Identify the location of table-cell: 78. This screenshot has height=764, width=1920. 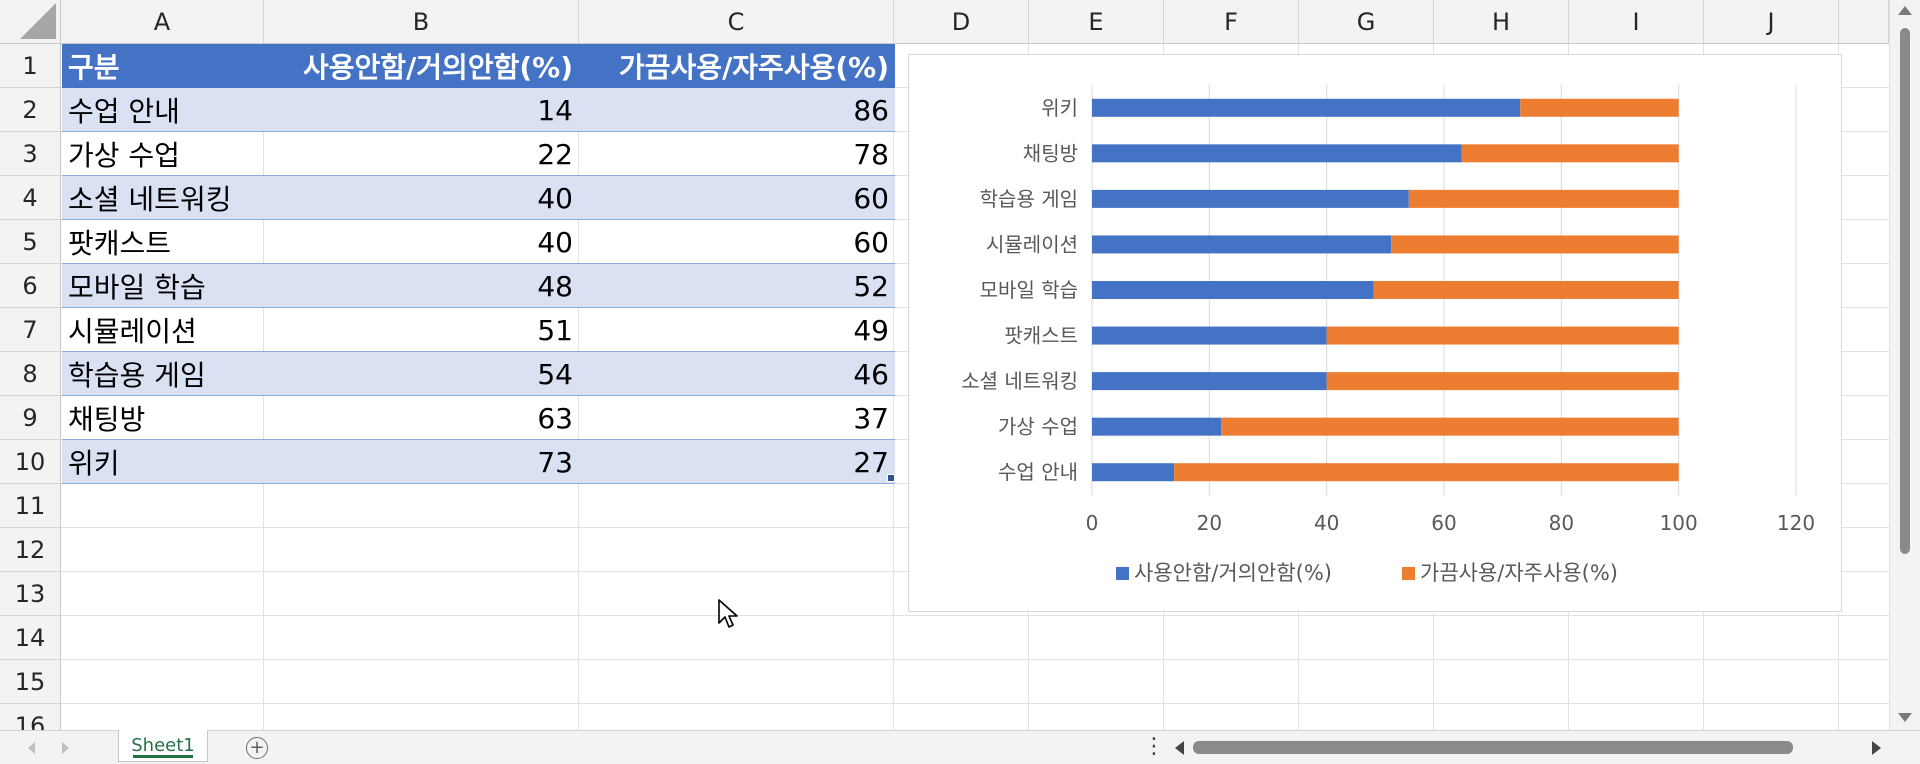
(737, 154).